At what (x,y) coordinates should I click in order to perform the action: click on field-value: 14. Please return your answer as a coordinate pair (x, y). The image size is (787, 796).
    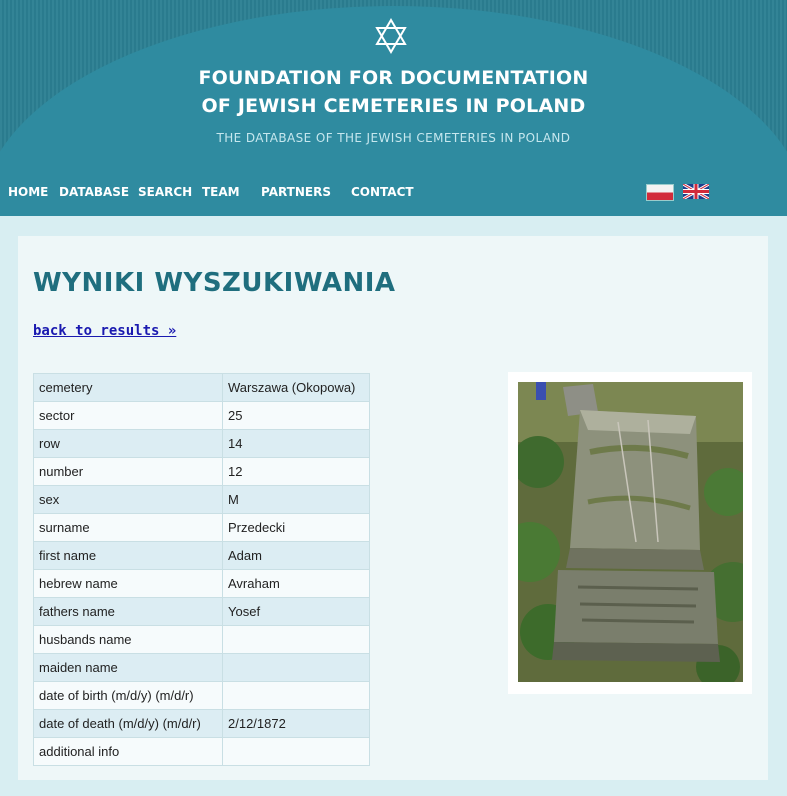
    Looking at the image, I should click on (296, 443).